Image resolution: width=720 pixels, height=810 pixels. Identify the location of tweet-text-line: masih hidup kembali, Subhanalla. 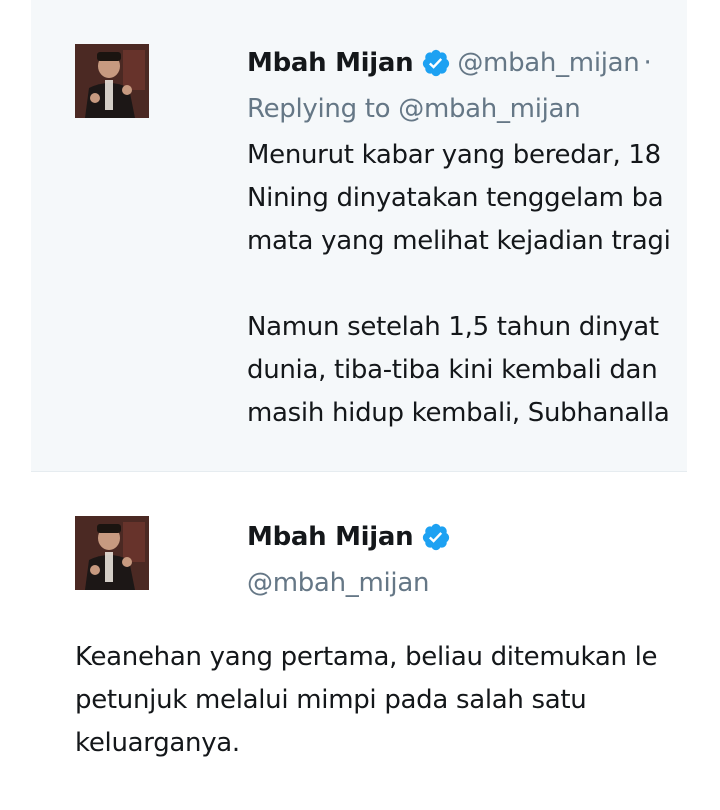
(458, 413).